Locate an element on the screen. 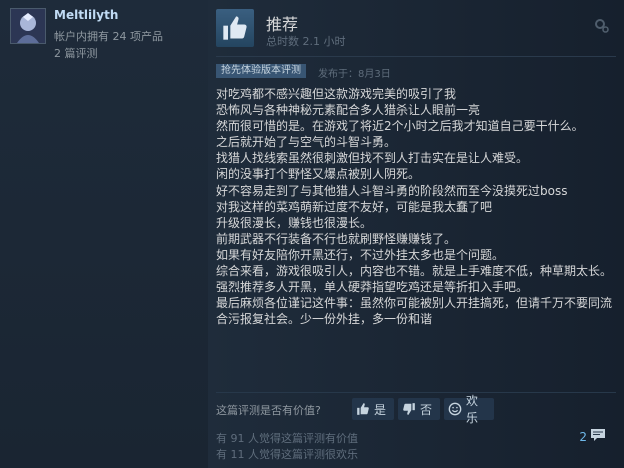 This screenshot has width=624, height=468. comment-icon is located at coordinates (598, 436).